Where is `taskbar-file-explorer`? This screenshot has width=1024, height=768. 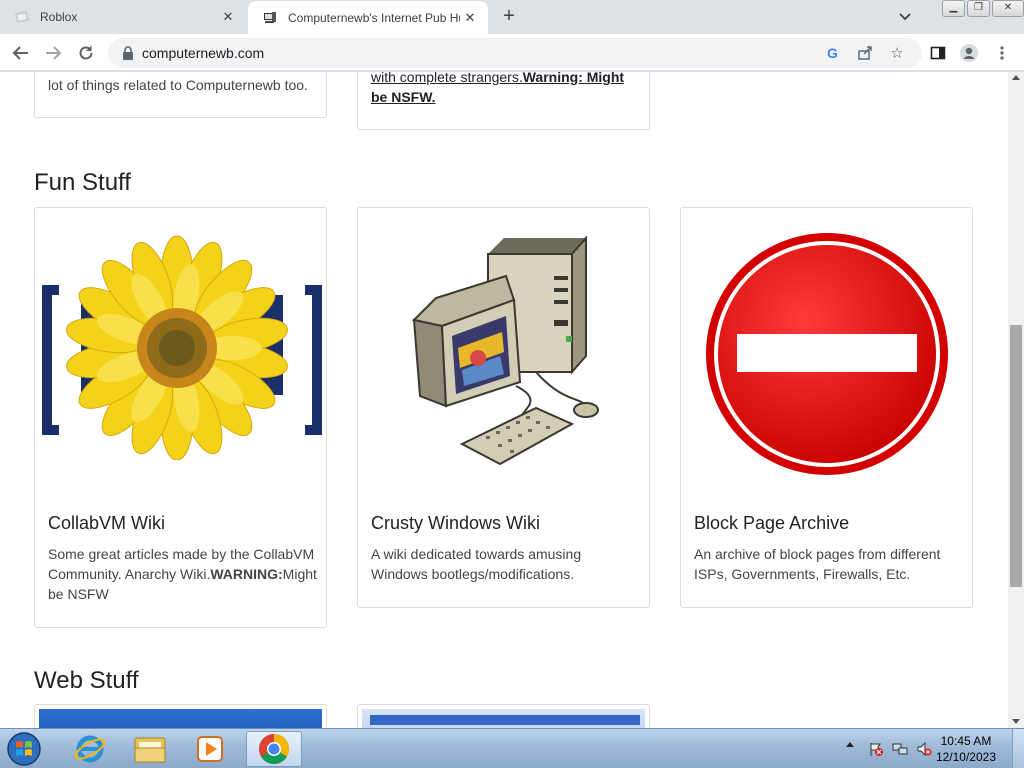 taskbar-file-explorer is located at coordinates (150, 749).